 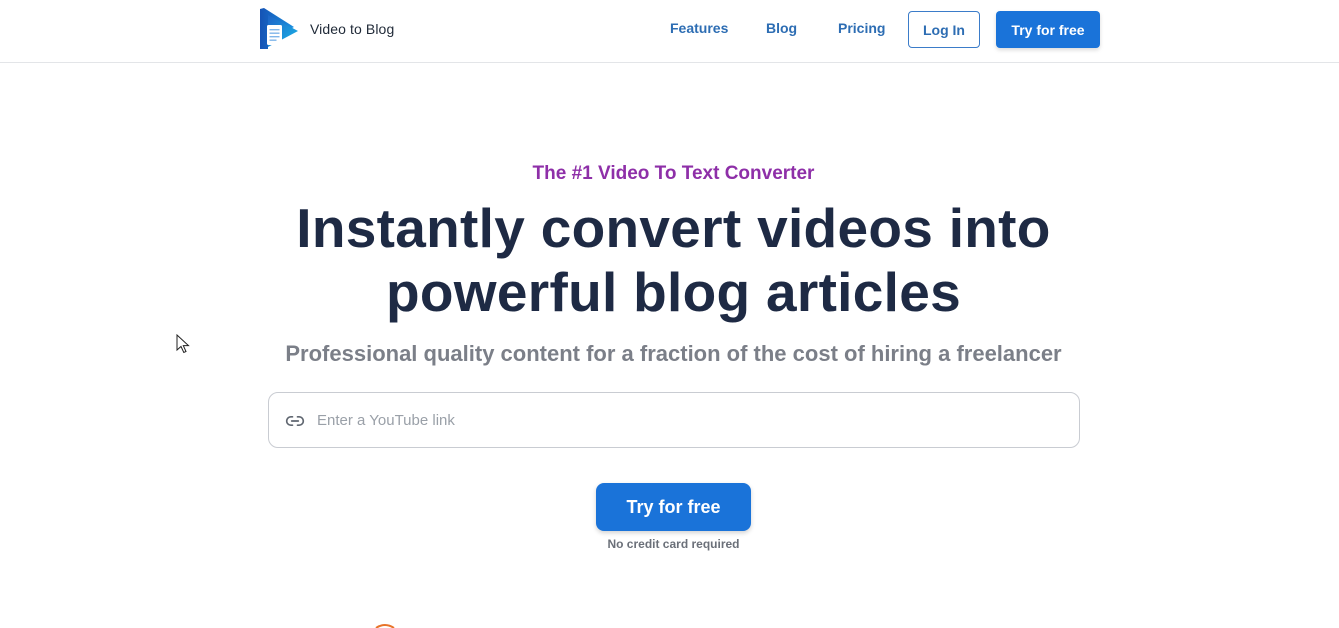 What do you see at coordinates (673, 228) in the screenshot?
I see `hero-headline-line1: Instantly convert videos into` at bounding box center [673, 228].